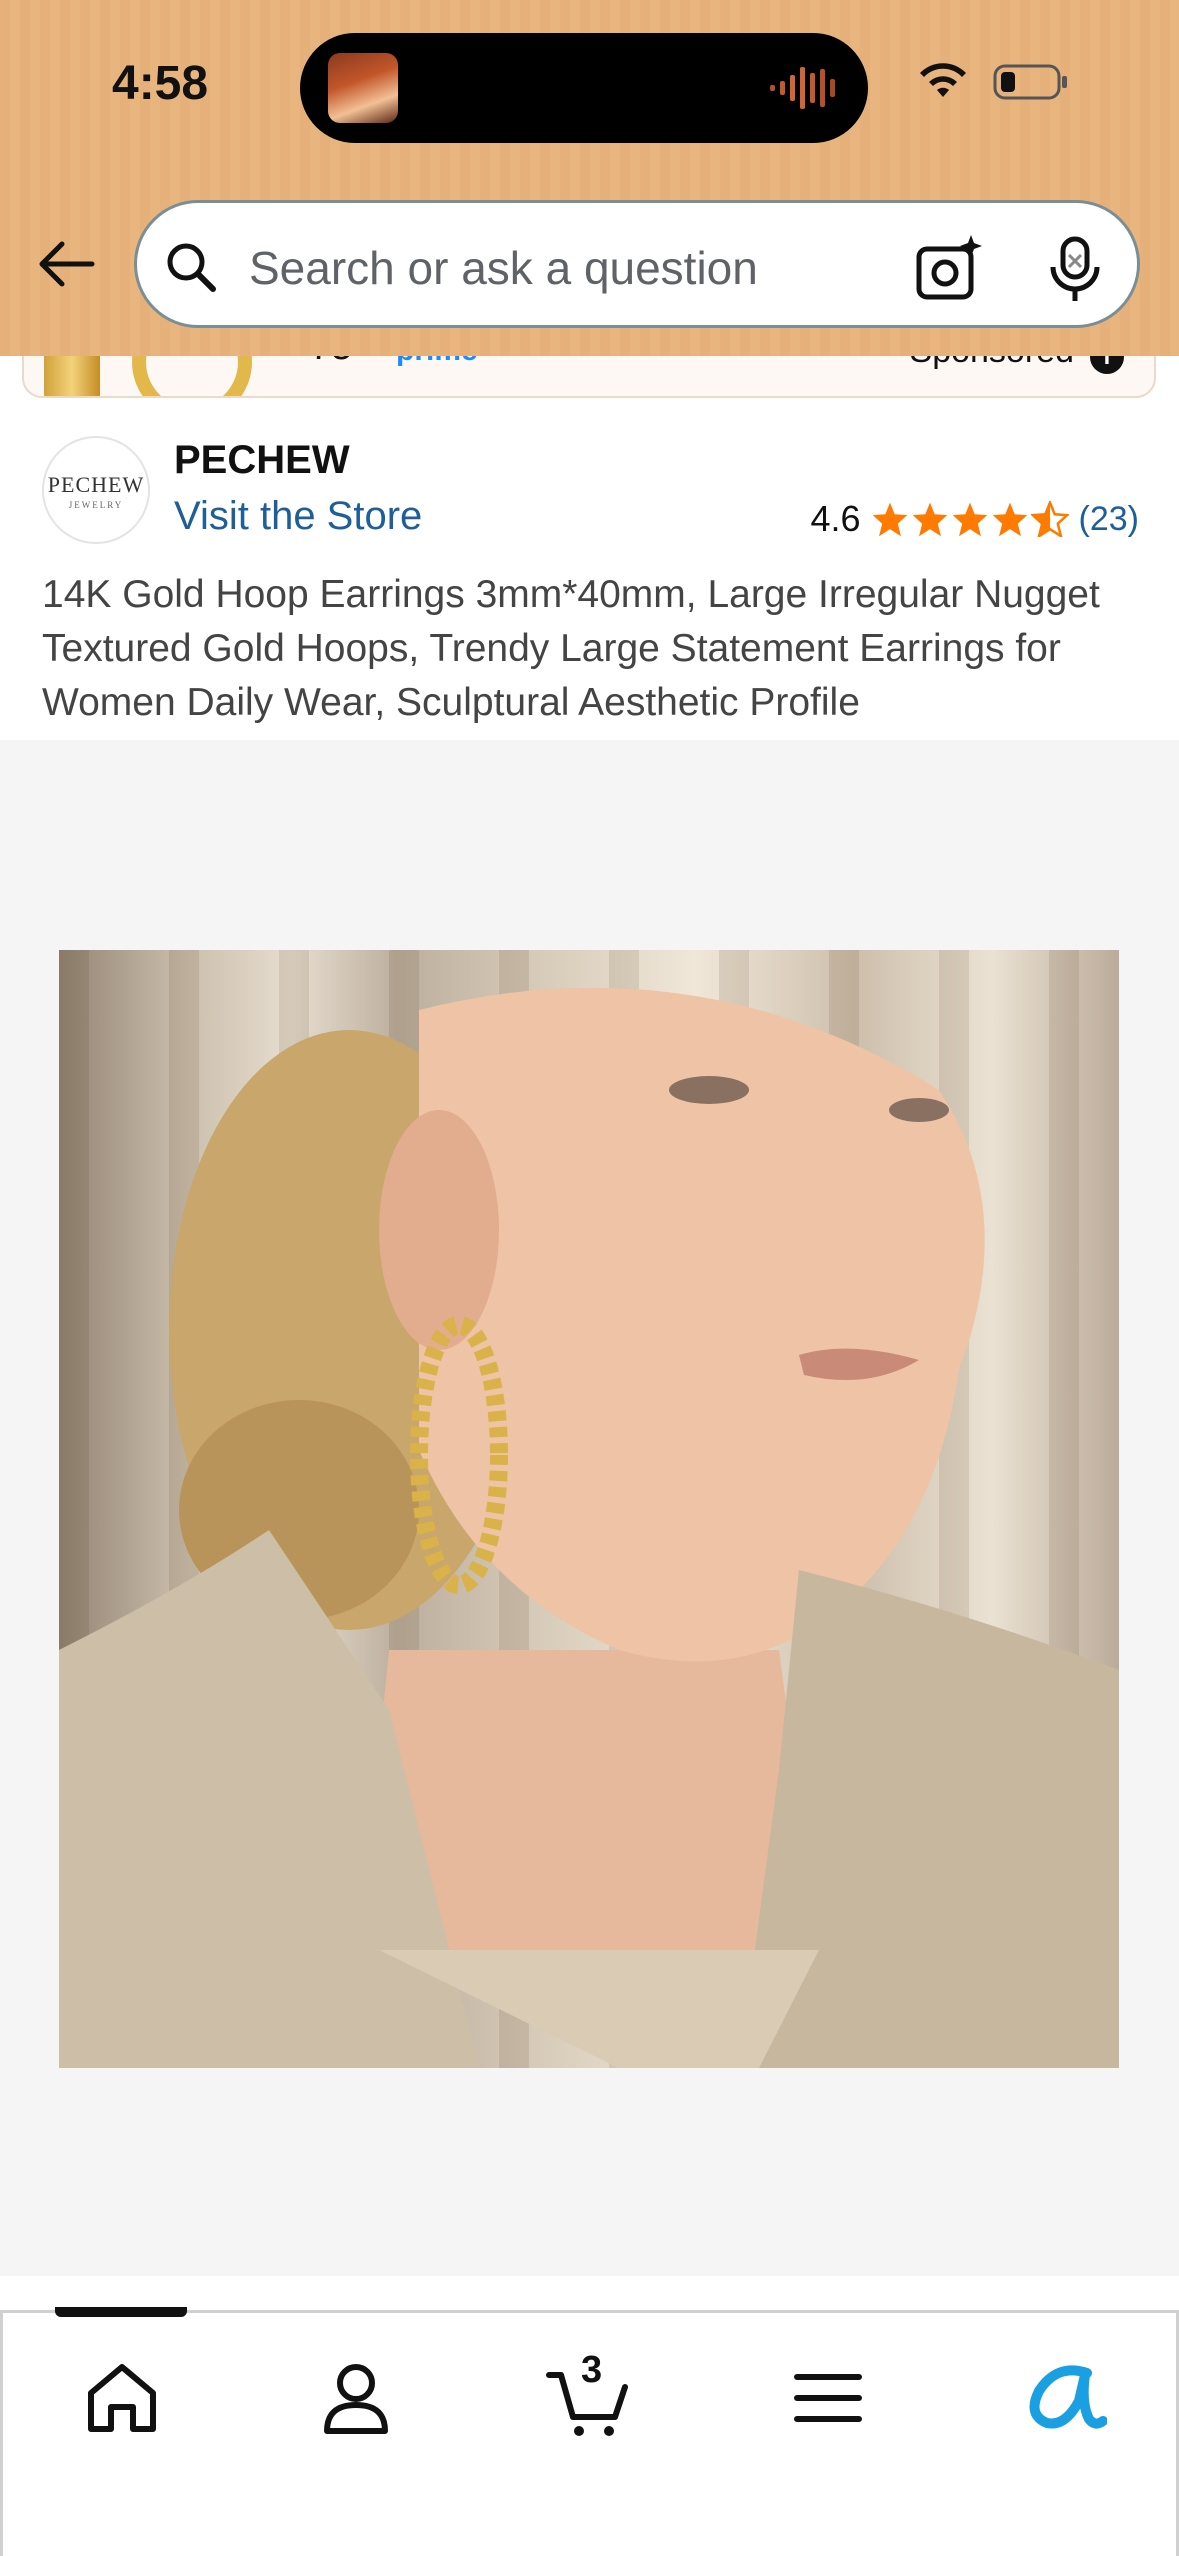 This screenshot has height=2556, width=1179. I want to click on battery-icon, so click(1030, 82).